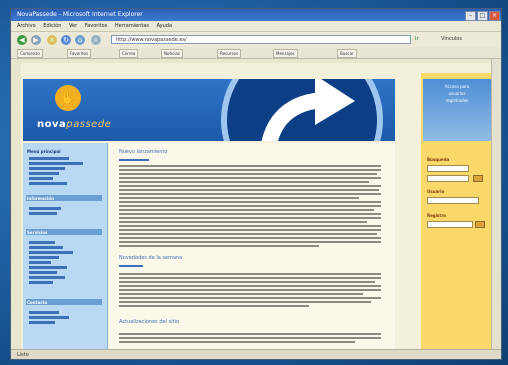 The width and height of the screenshot is (508, 365). Describe the element at coordinates (457, 110) in the screenshot. I see `login-banner: Acceso para usuarios registrados` at that location.